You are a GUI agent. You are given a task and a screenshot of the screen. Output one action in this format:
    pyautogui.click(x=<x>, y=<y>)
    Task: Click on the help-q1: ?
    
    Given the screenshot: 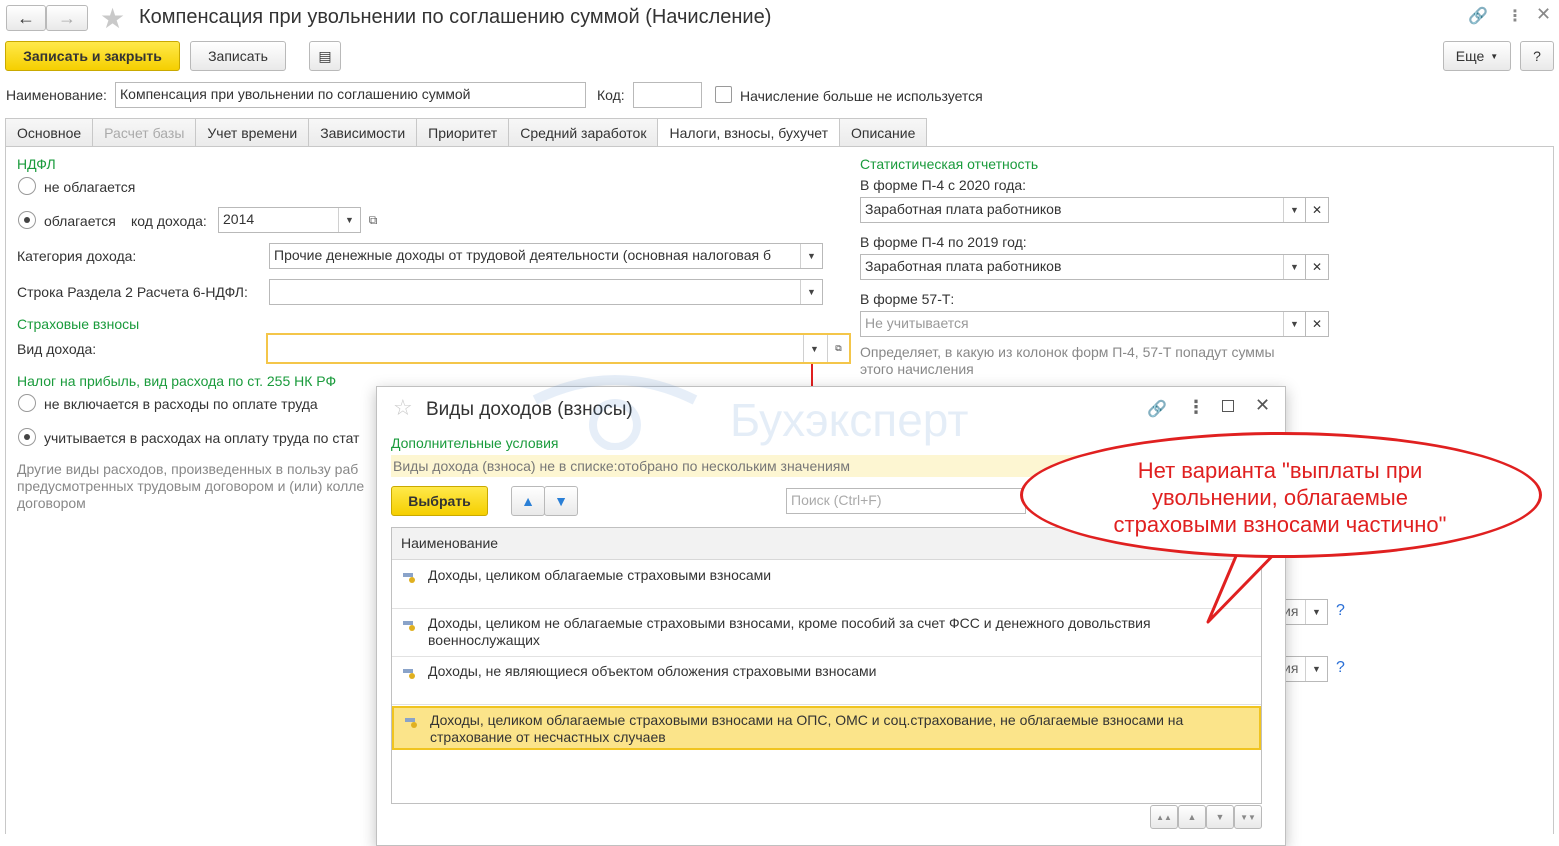 What is the action you would take?
    pyautogui.click(x=1340, y=611)
    